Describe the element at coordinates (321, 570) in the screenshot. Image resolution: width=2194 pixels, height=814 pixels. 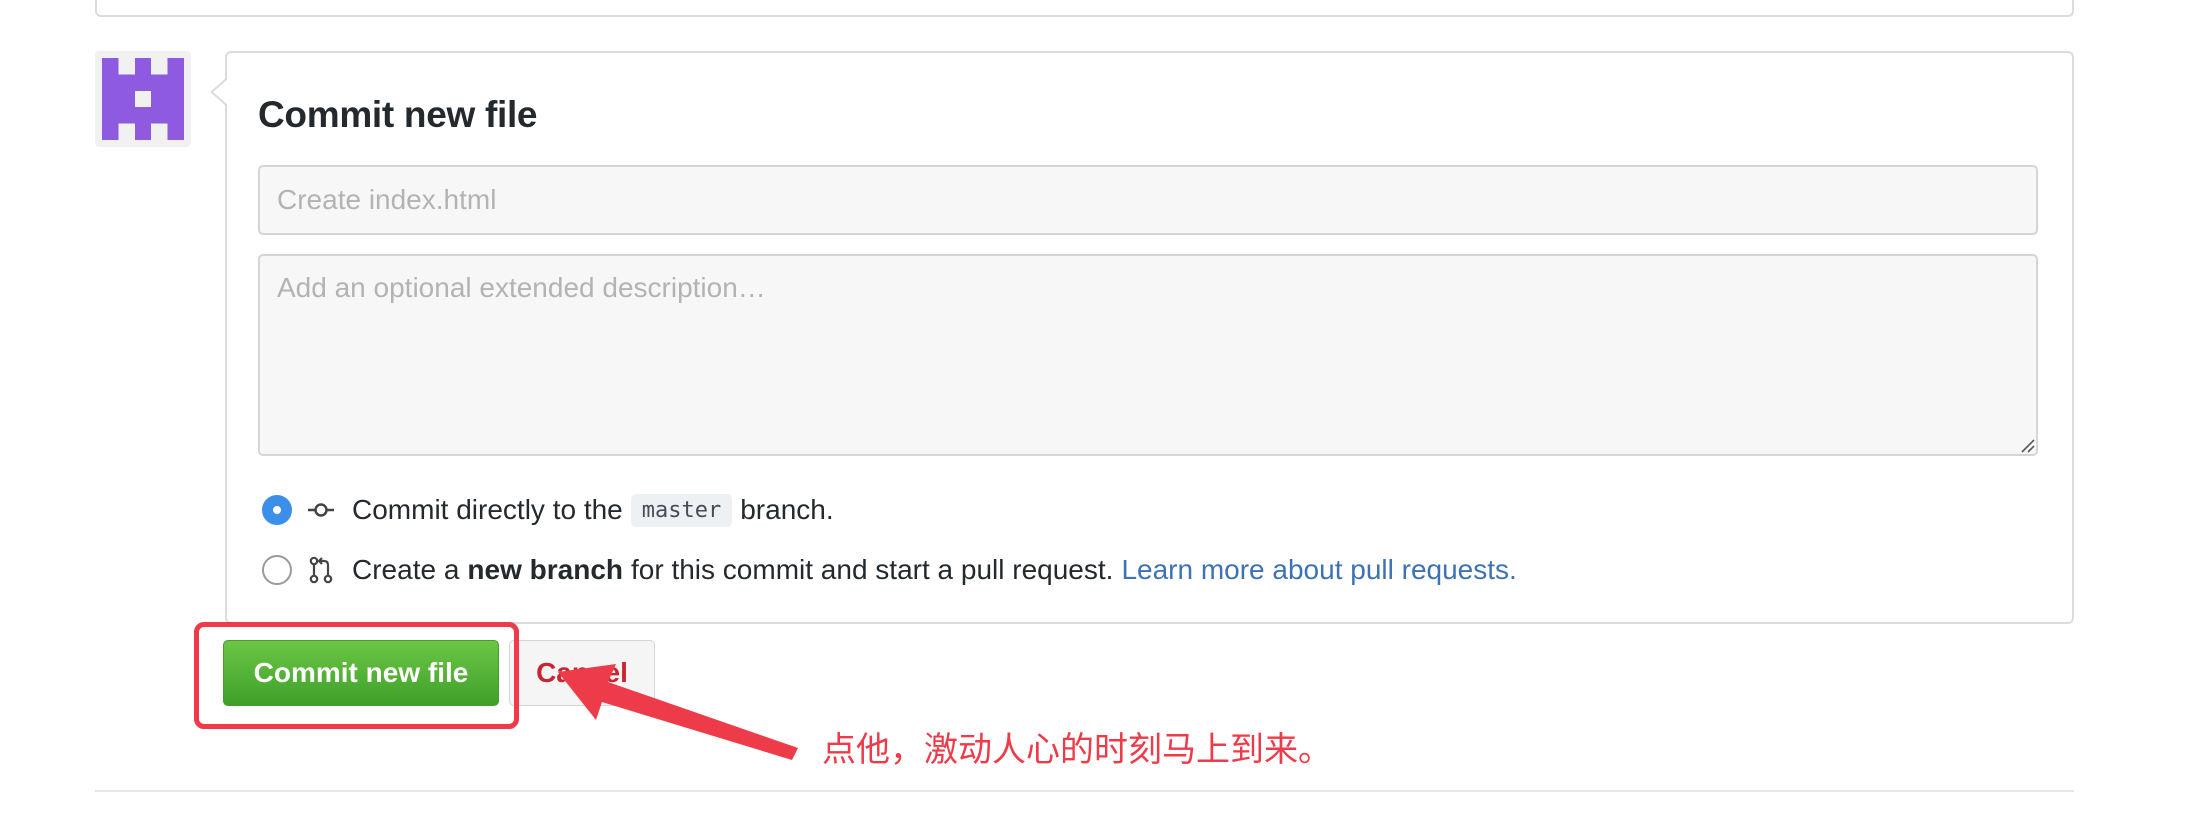
I see `git-pull-request-icon` at that location.